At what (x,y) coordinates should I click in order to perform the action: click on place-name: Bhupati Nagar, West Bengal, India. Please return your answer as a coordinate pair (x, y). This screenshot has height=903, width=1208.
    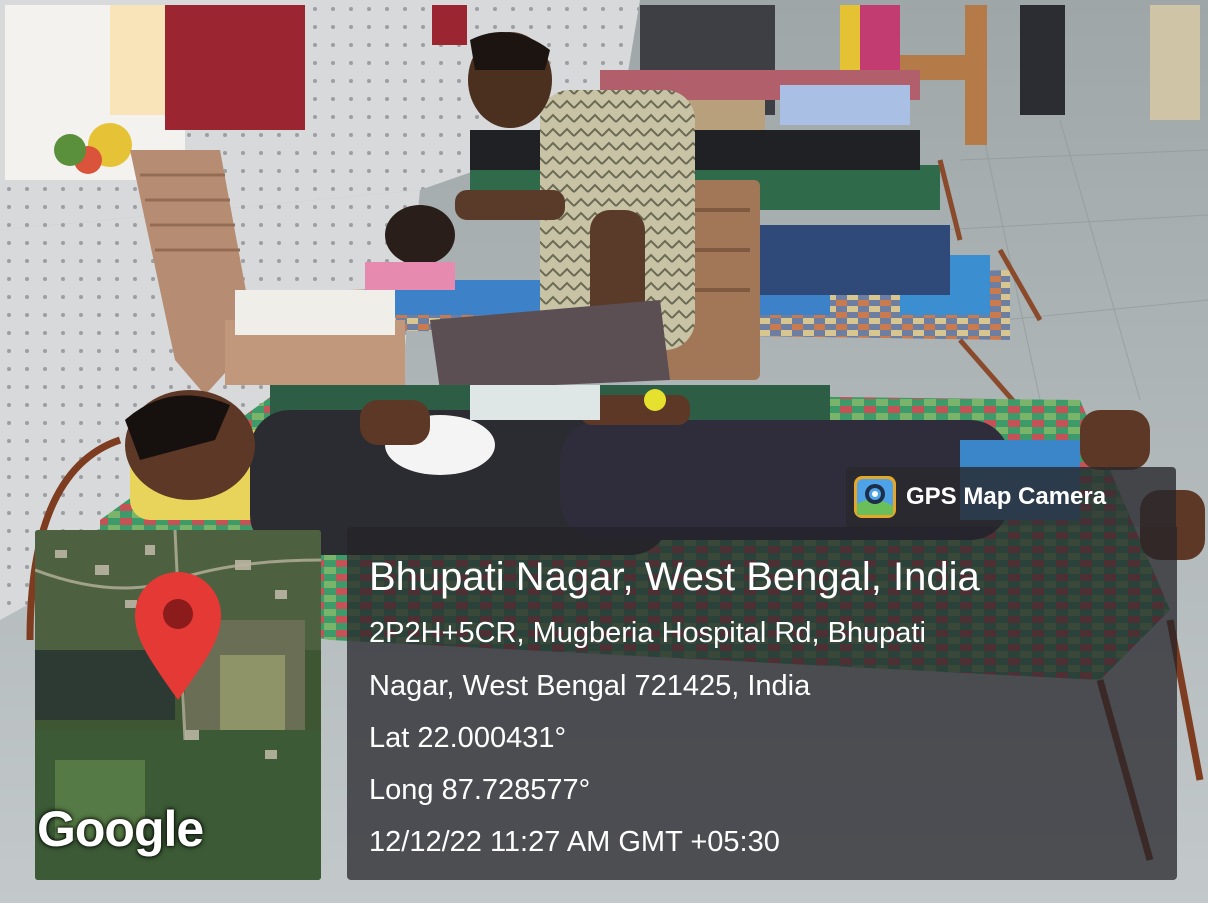
    Looking at the image, I should click on (674, 577).